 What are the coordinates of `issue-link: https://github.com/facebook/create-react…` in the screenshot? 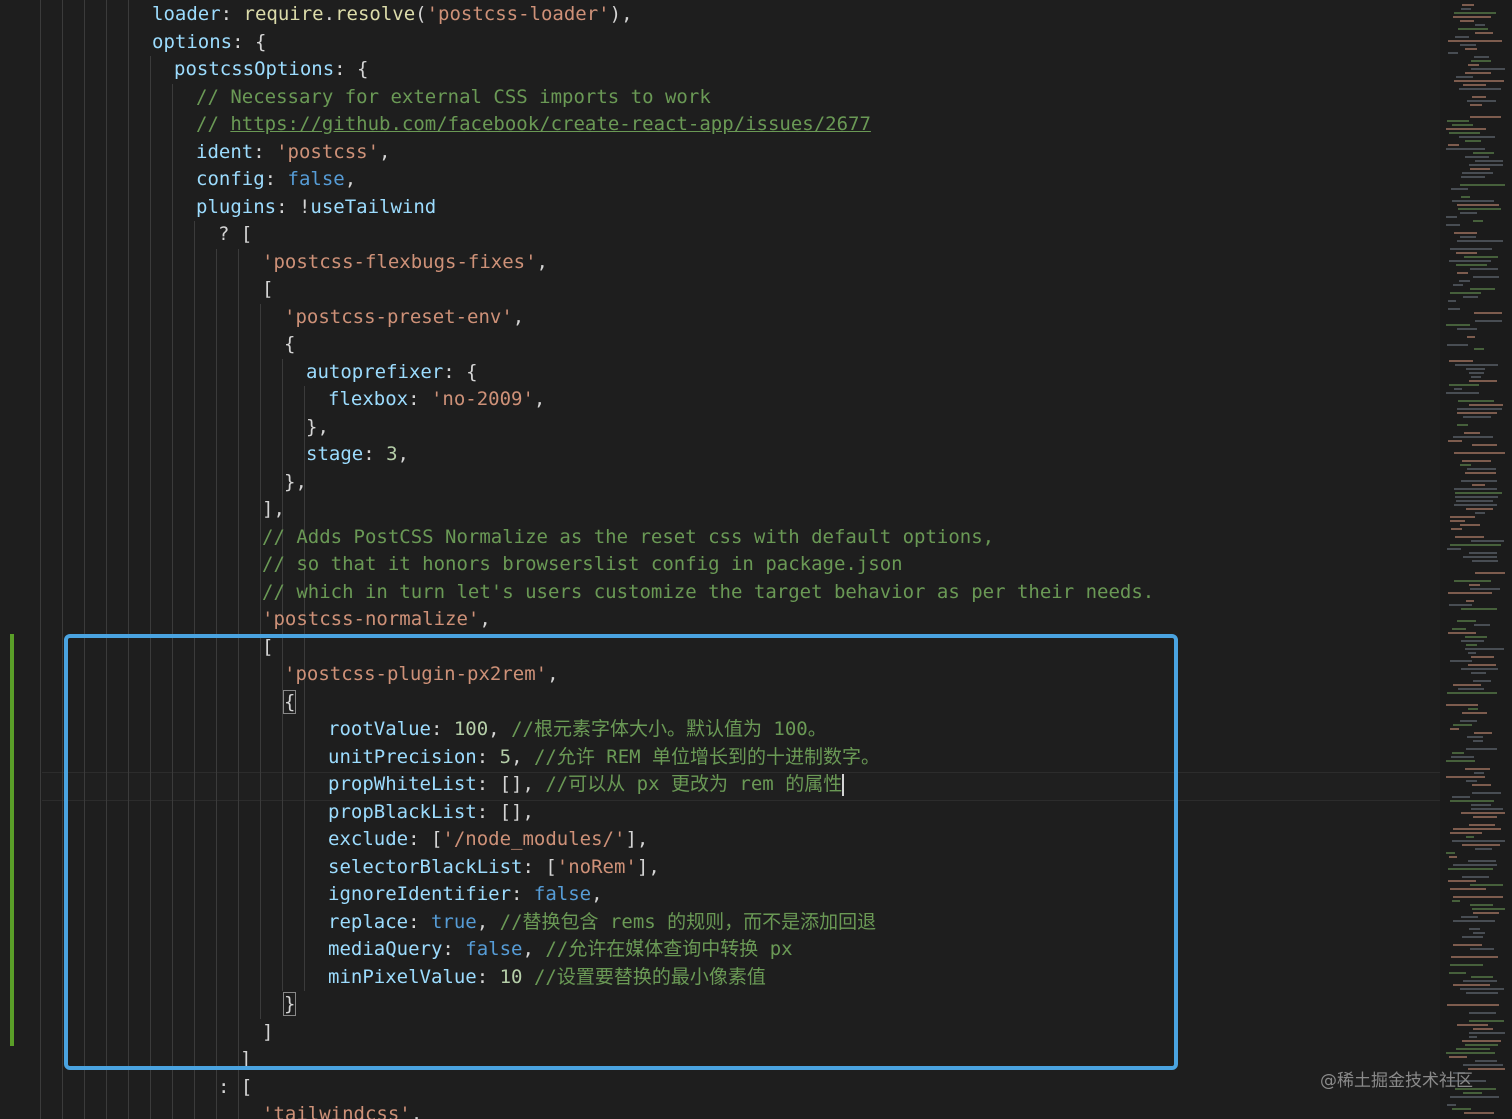 It's located at (550, 124).